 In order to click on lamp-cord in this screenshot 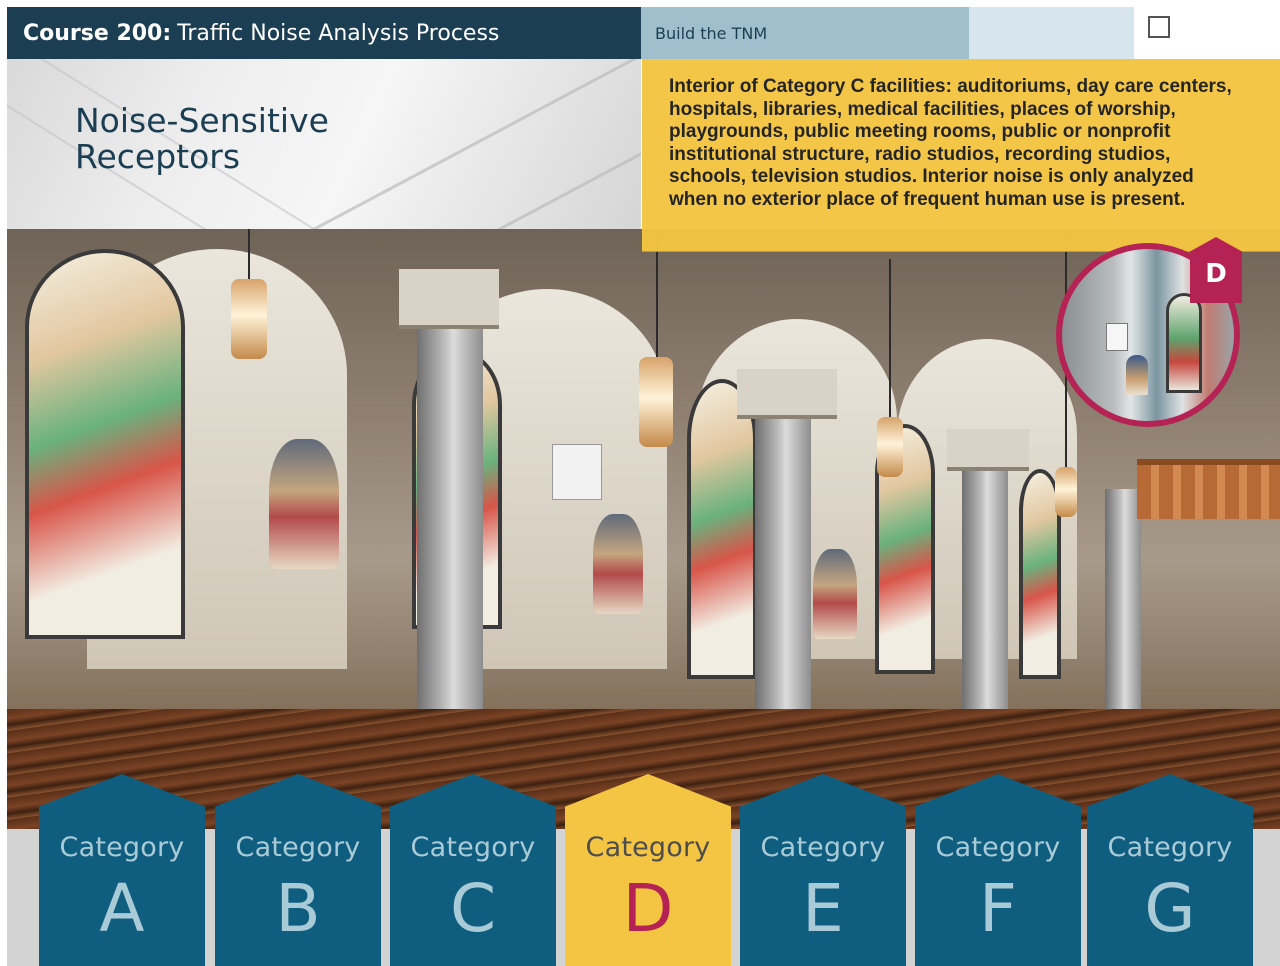, I will do `click(890, 339)`.